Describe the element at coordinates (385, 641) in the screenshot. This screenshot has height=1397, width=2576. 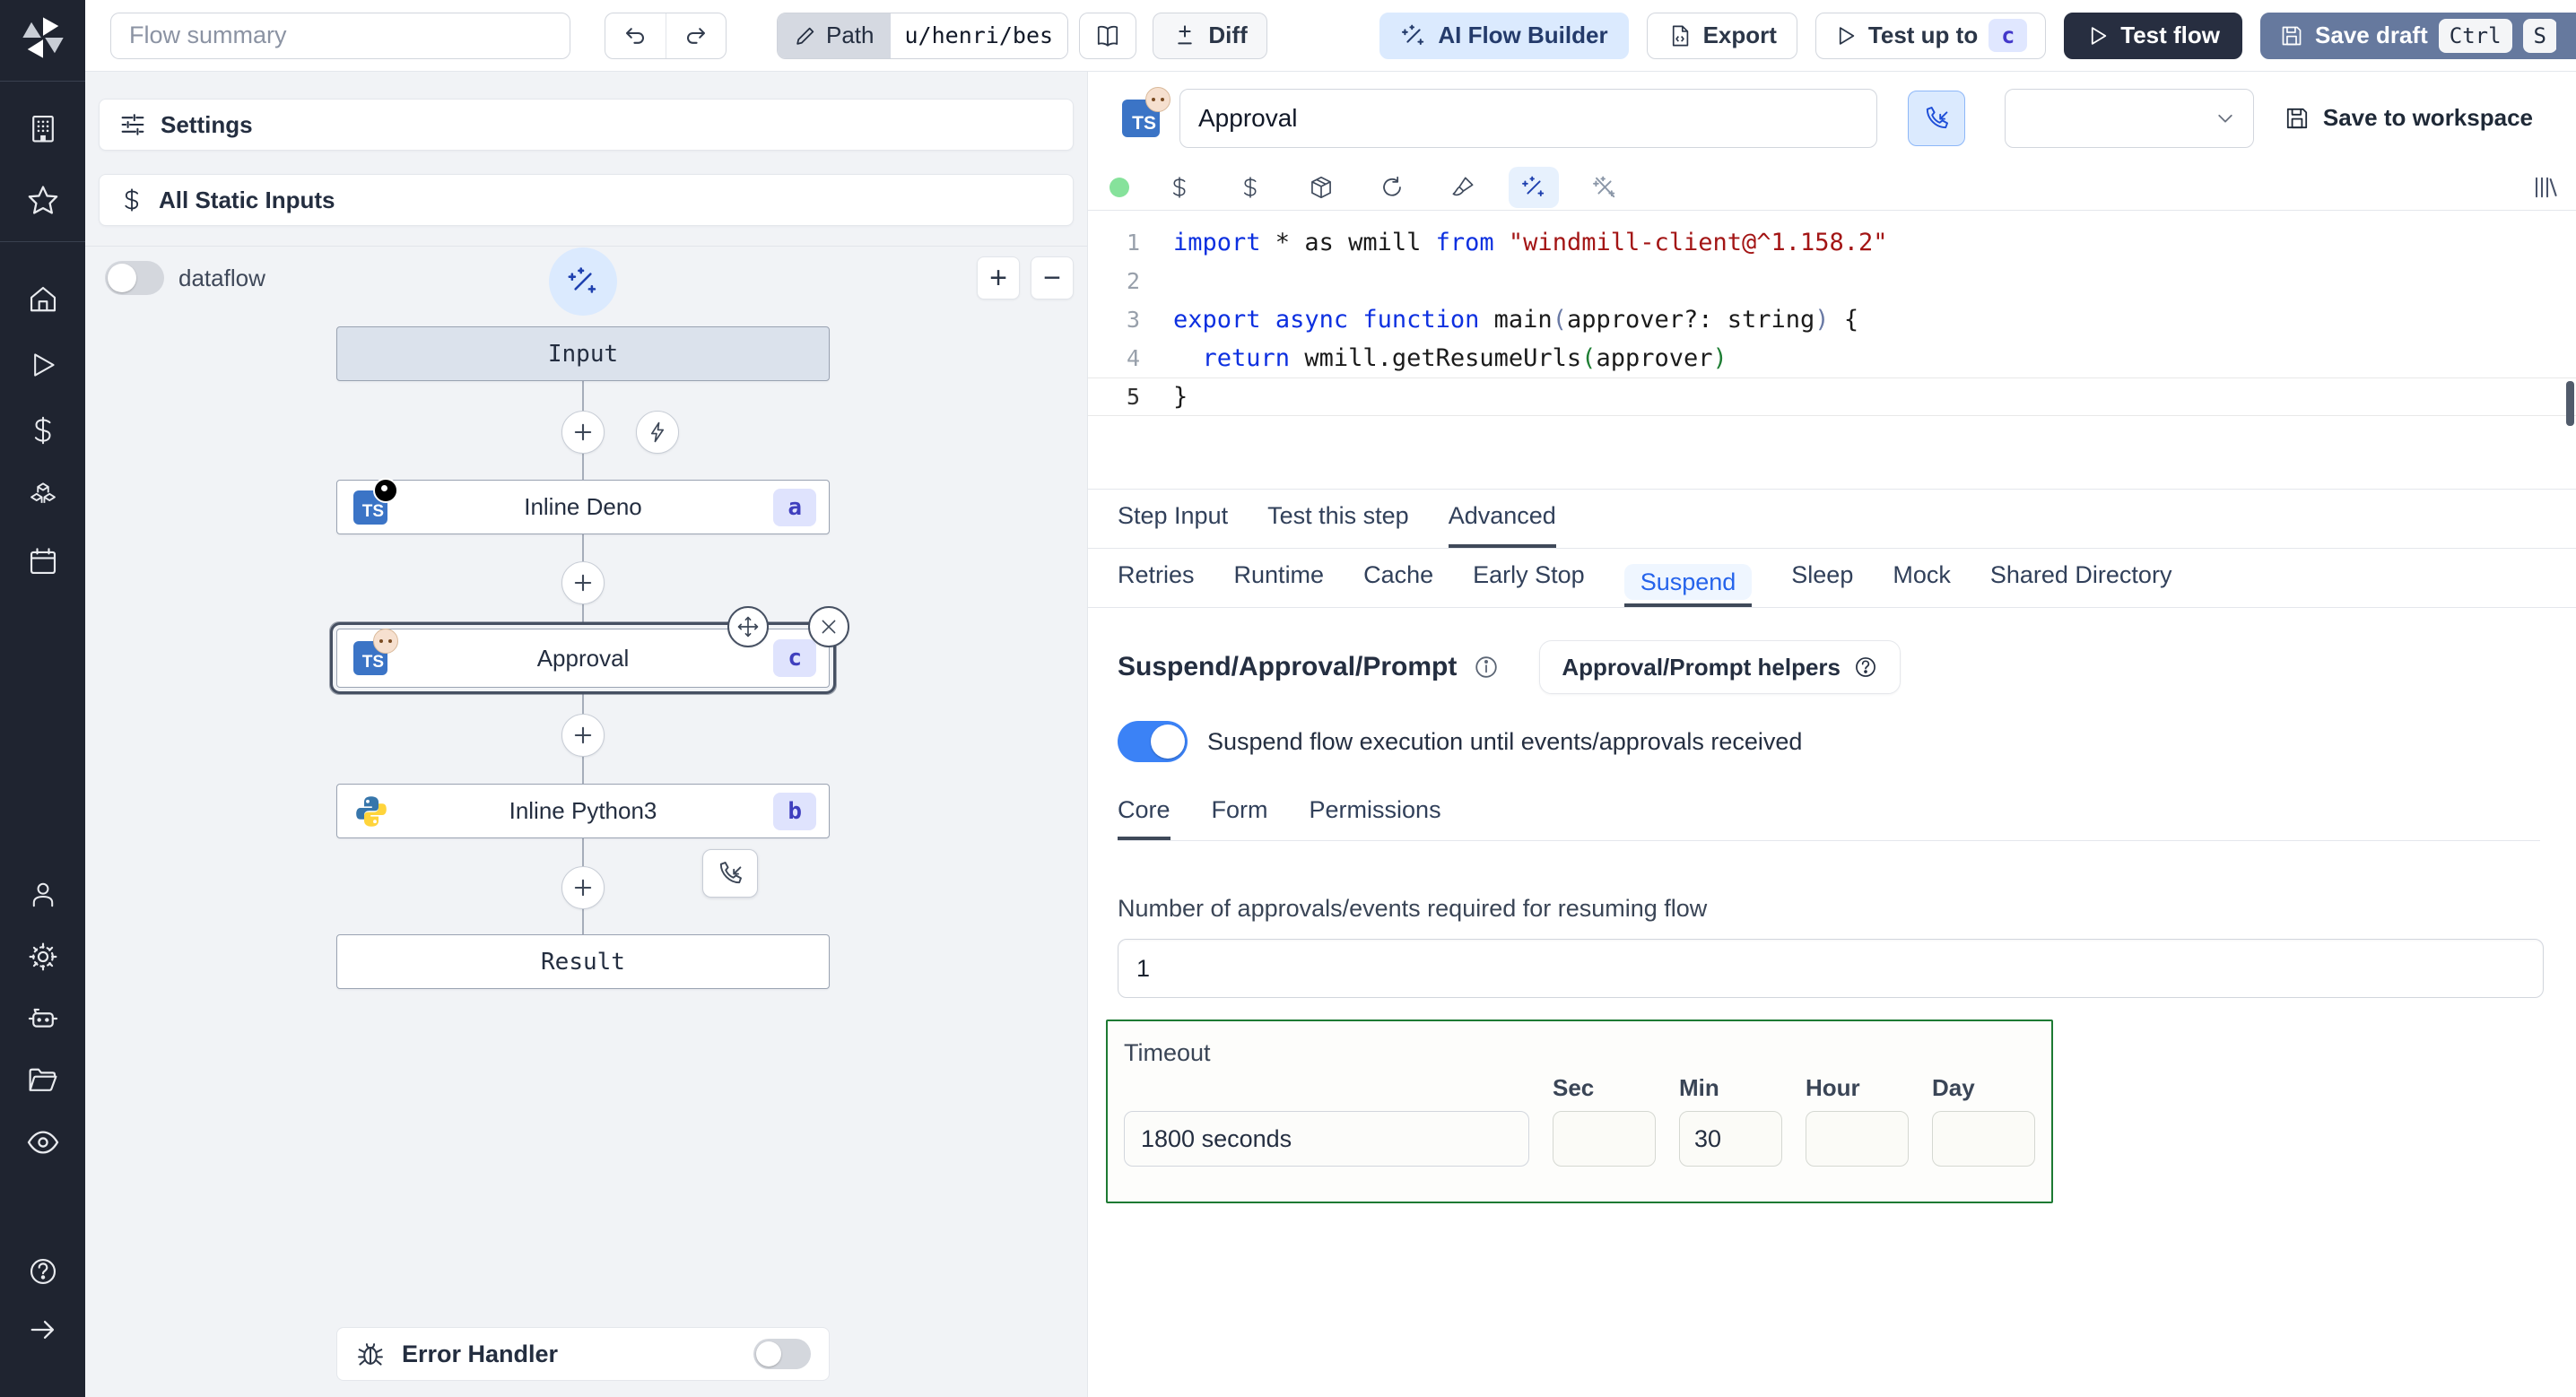
I see `bun-icon` at that location.